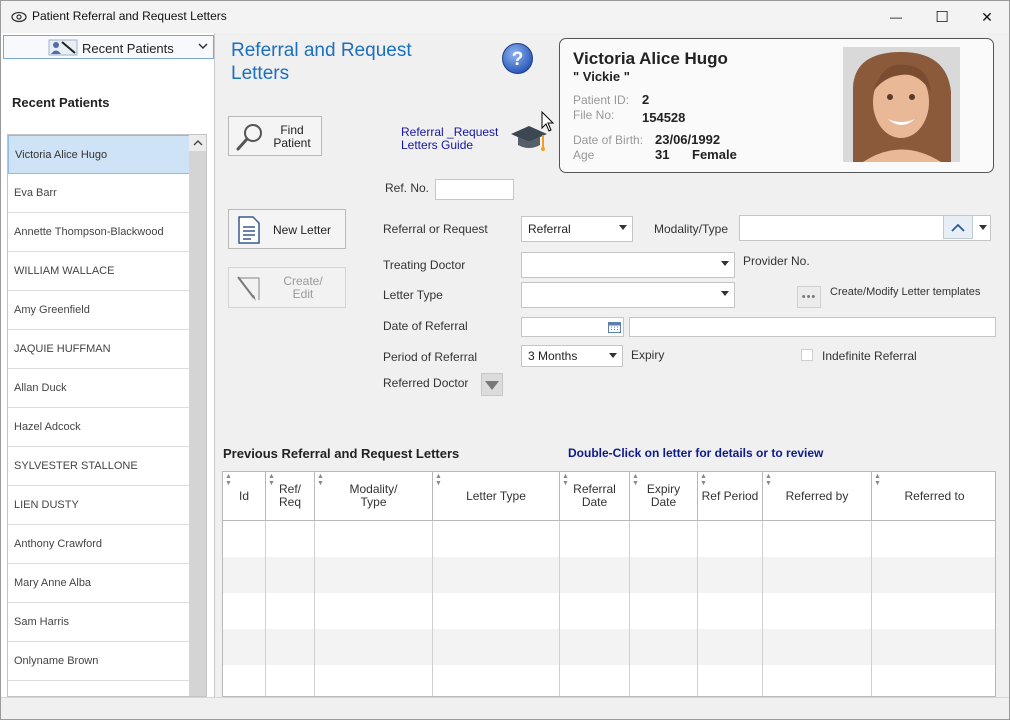 The image size is (1010, 720). What do you see at coordinates (424, 265) in the screenshot?
I see `treating-doctor-label: Treating Doctor` at bounding box center [424, 265].